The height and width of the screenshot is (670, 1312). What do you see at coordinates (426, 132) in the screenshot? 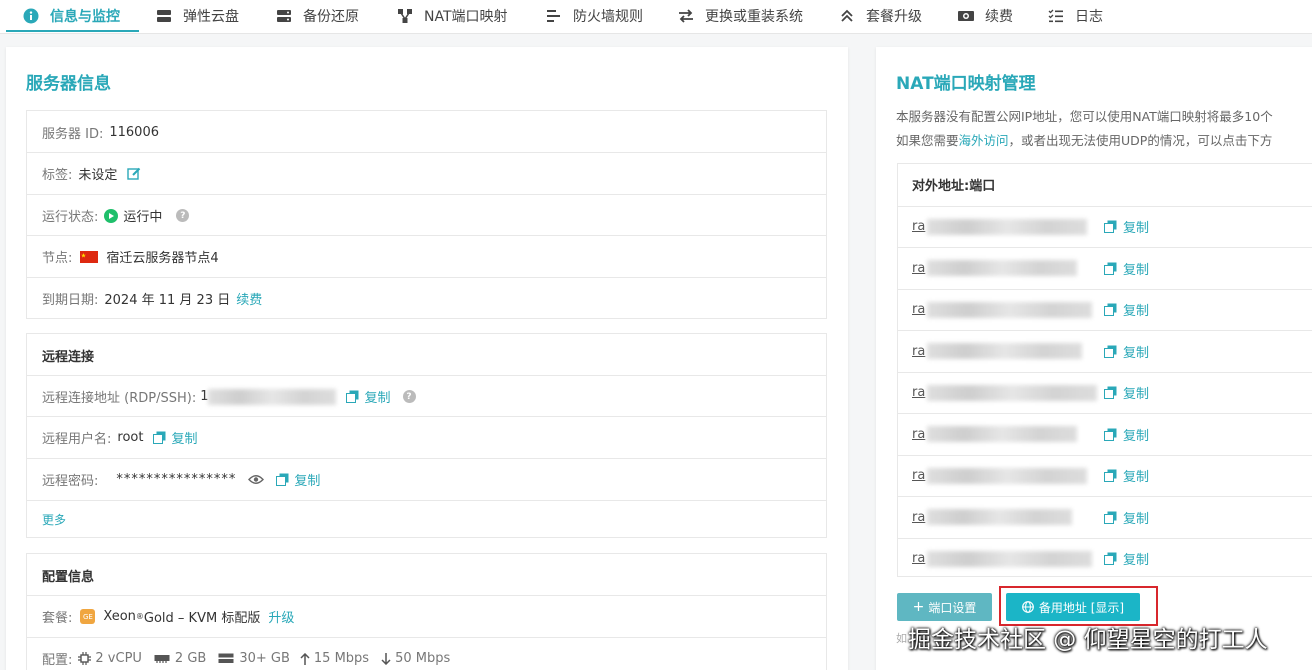
I see `server-id-row: 服务器 ID: 116006` at bounding box center [426, 132].